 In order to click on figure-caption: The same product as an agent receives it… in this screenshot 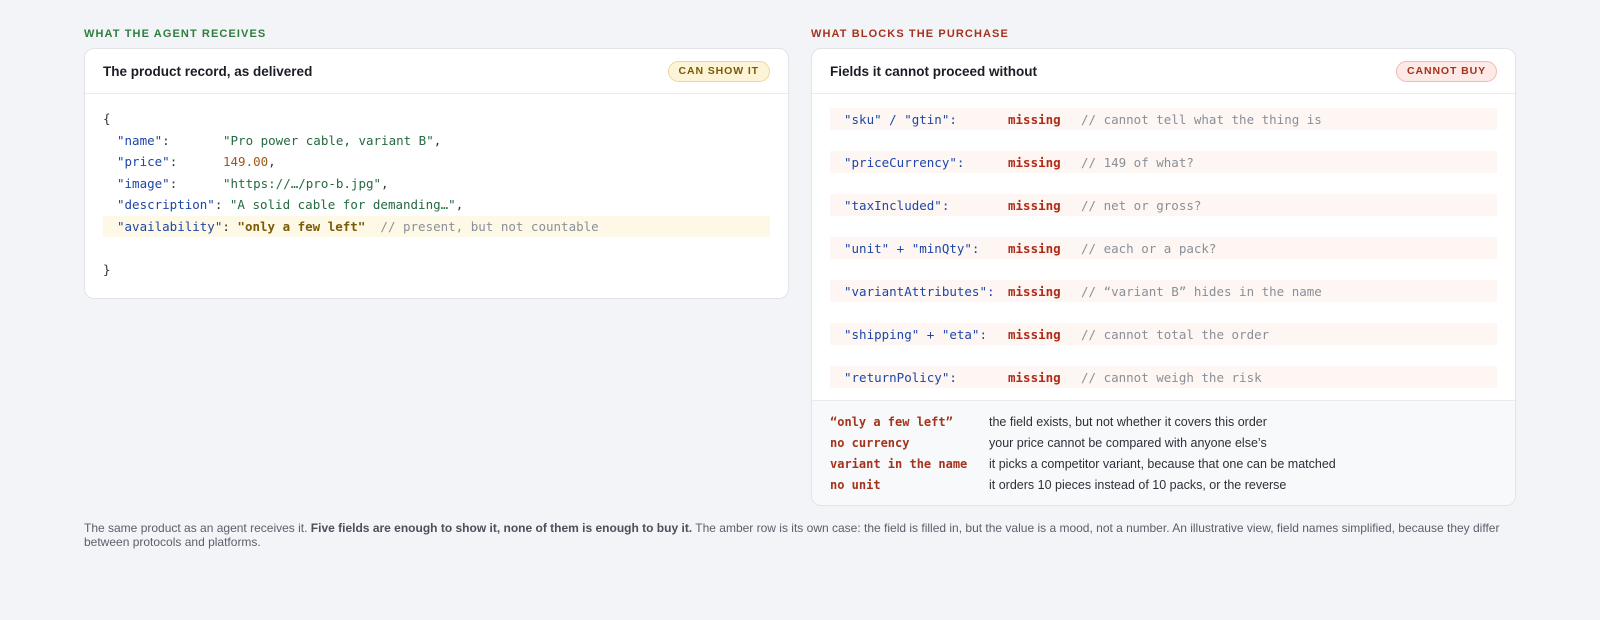, I will do `click(799, 535)`.